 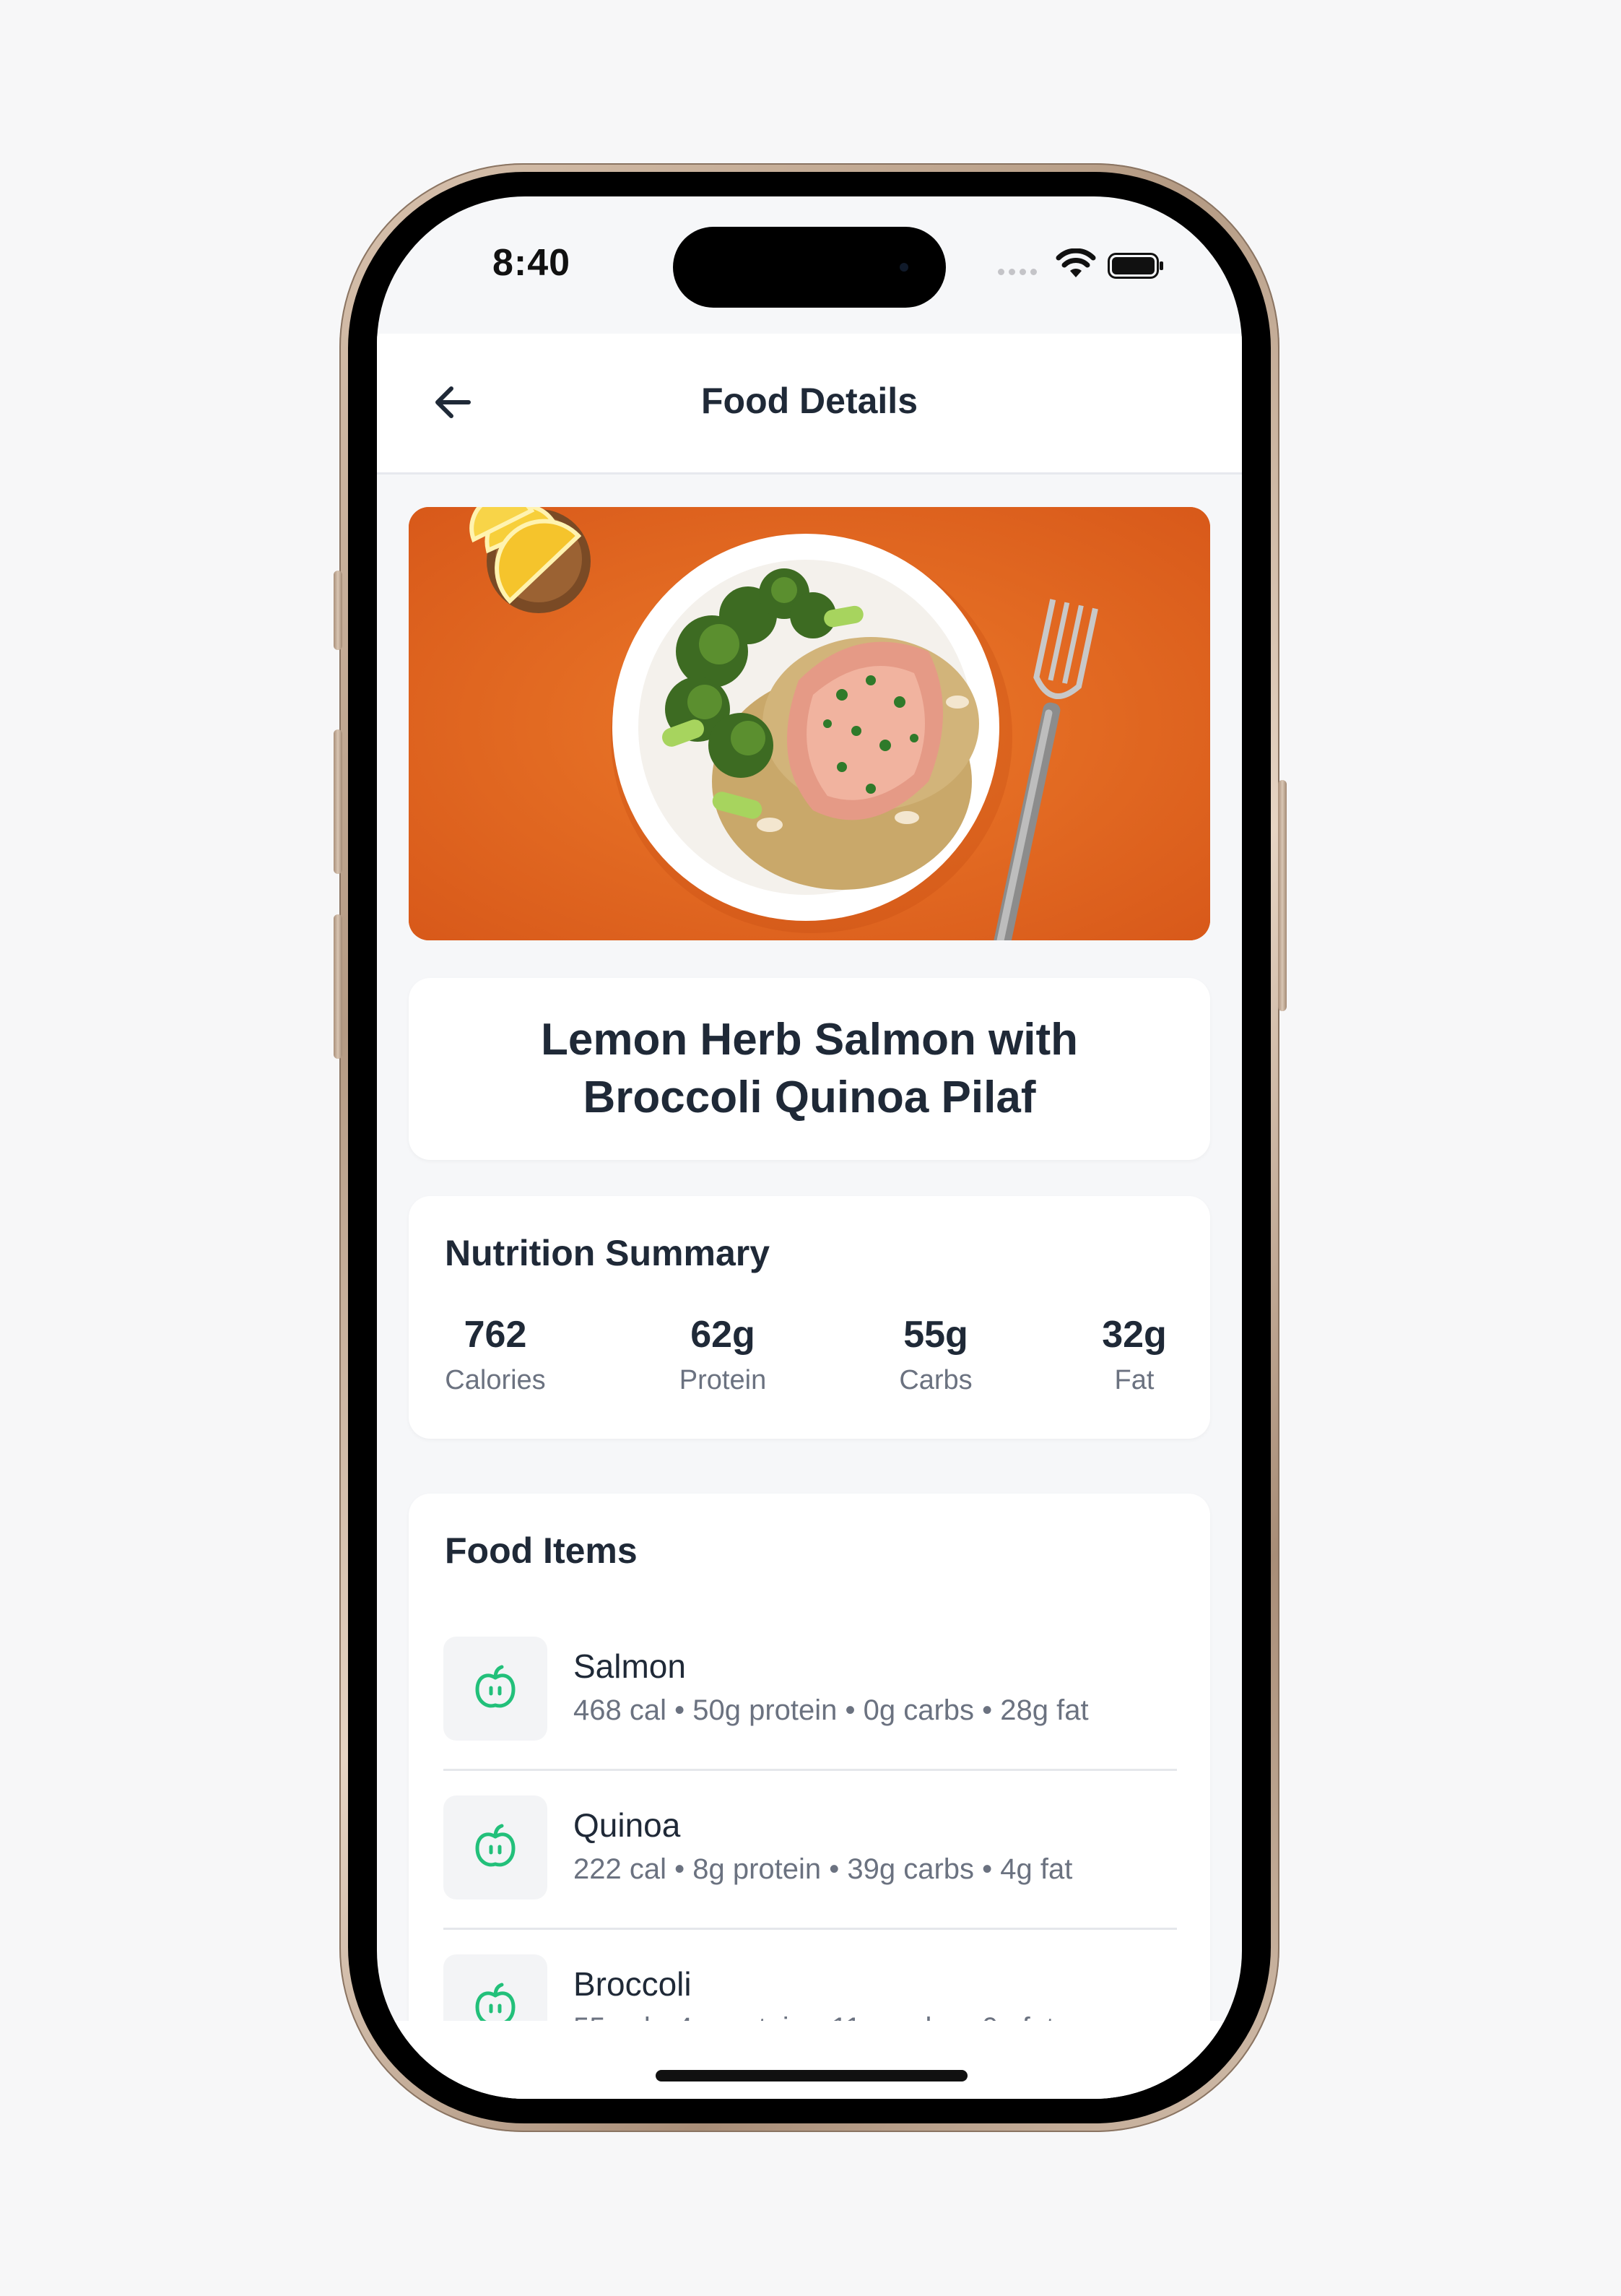 What do you see at coordinates (1135, 266) in the screenshot?
I see `battery-icon` at bounding box center [1135, 266].